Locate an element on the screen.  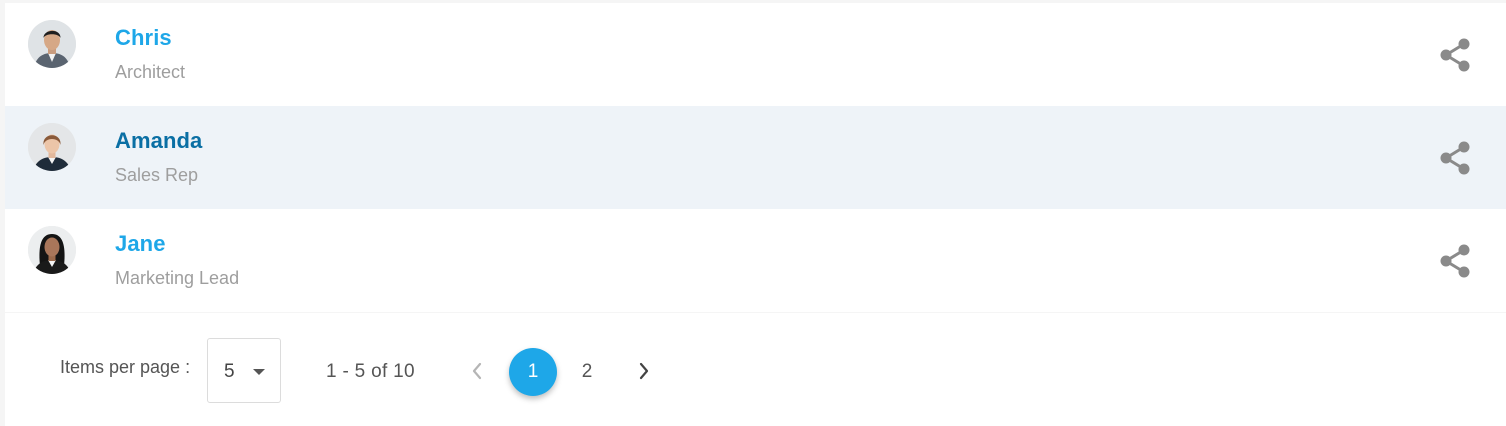
items-per-page-select: 5 is located at coordinates (244, 370).